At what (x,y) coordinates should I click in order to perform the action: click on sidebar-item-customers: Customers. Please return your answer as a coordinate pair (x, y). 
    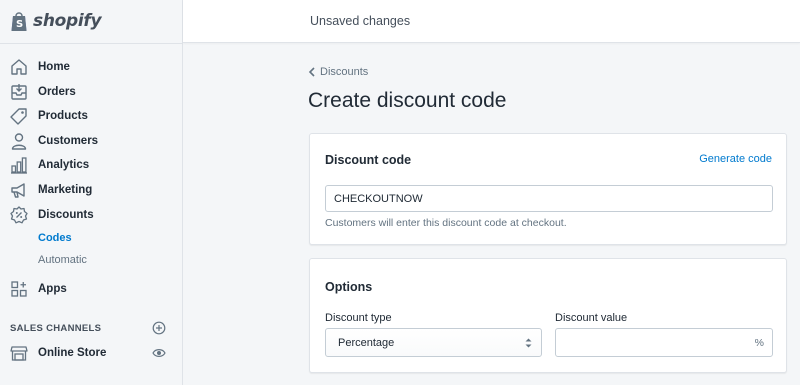
    Looking at the image, I should click on (91, 141).